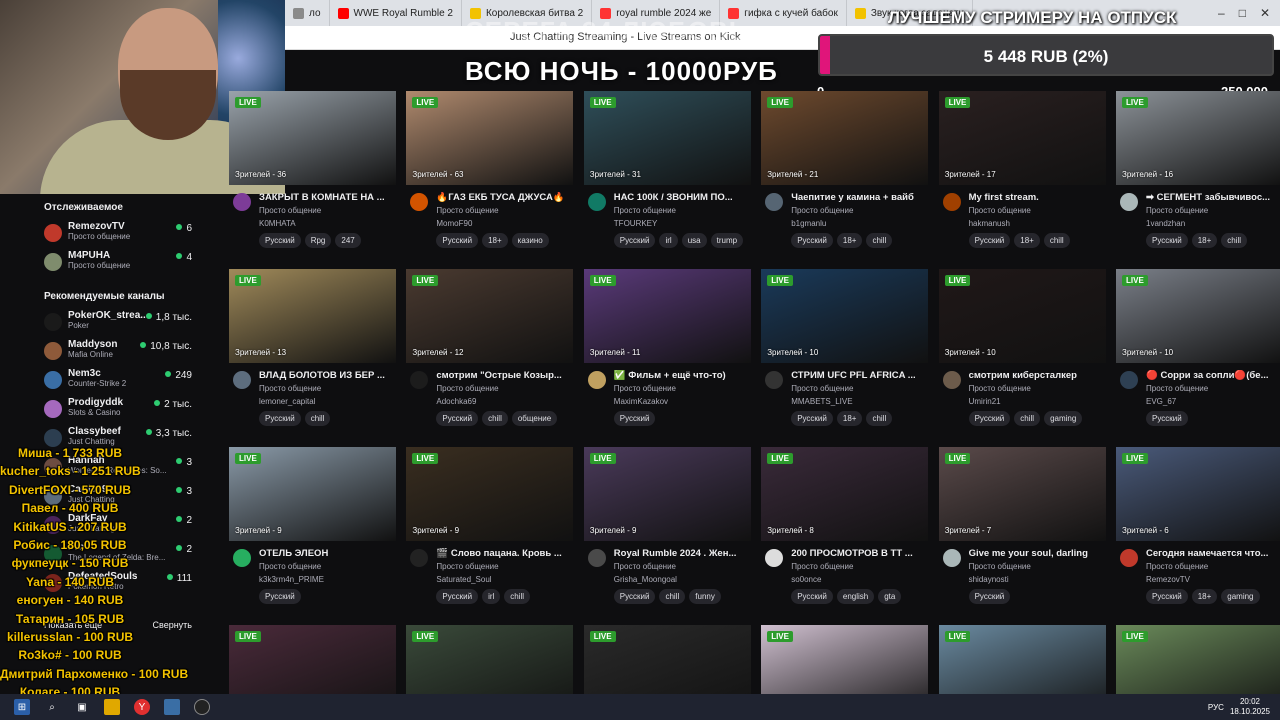 The image size is (1280, 720). Describe the element at coordinates (1165, 223) in the screenshot. I see `channel-name: 1vandzhan` at that location.